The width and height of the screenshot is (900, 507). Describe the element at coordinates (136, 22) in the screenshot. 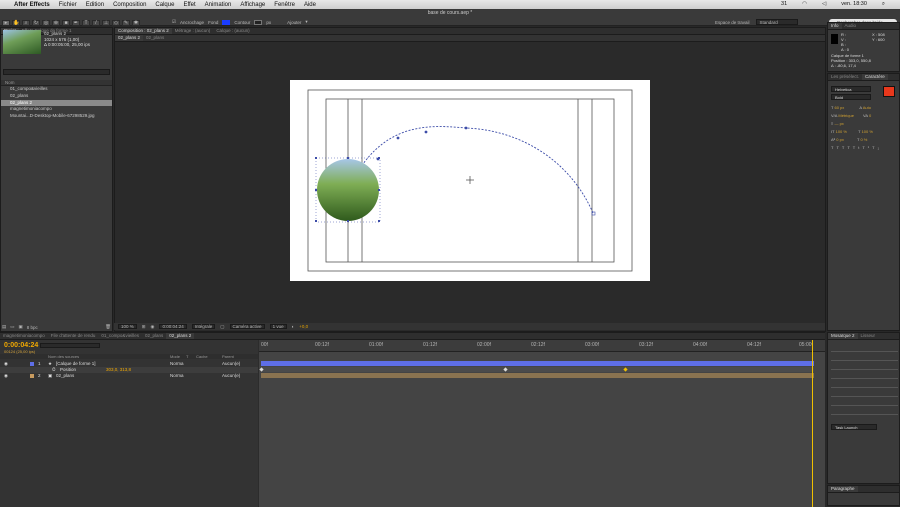

I see `puppet-tool-icon: ✱` at that location.